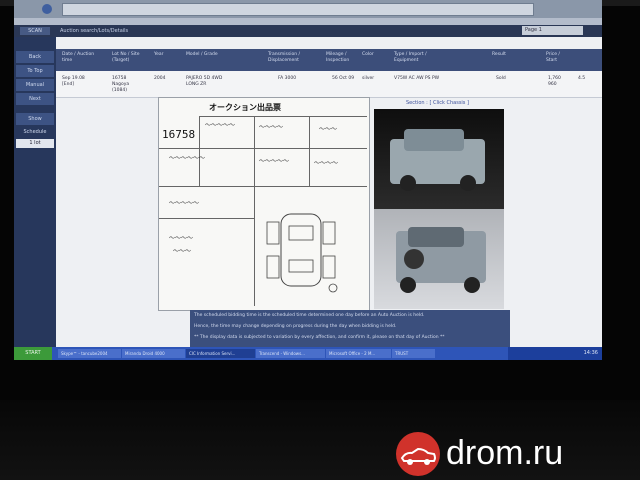 The width and height of the screenshot is (640, 480). What do you see at coordinates (35, 31) in the screenshot?
I see `scan-button: SCAN` at bounding box center [35, 31].